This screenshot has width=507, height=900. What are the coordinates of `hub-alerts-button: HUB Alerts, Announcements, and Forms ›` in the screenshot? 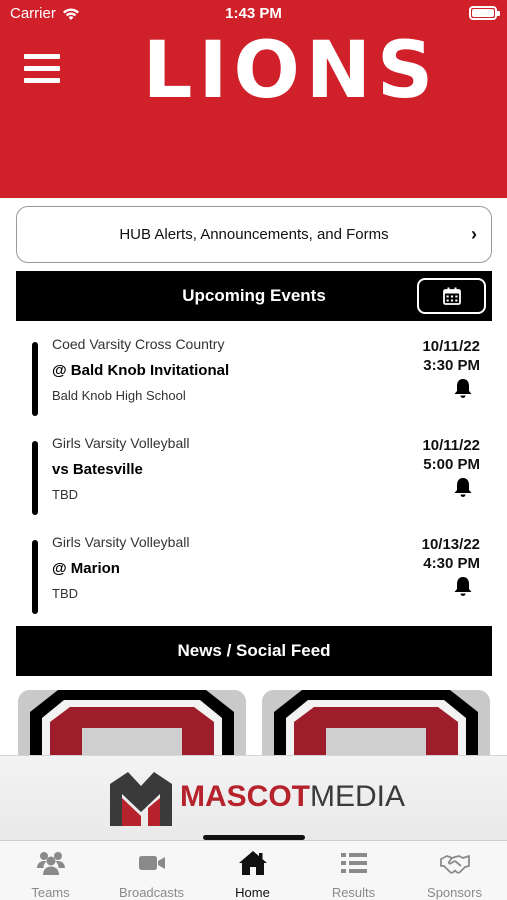 It's located at (254, 234).